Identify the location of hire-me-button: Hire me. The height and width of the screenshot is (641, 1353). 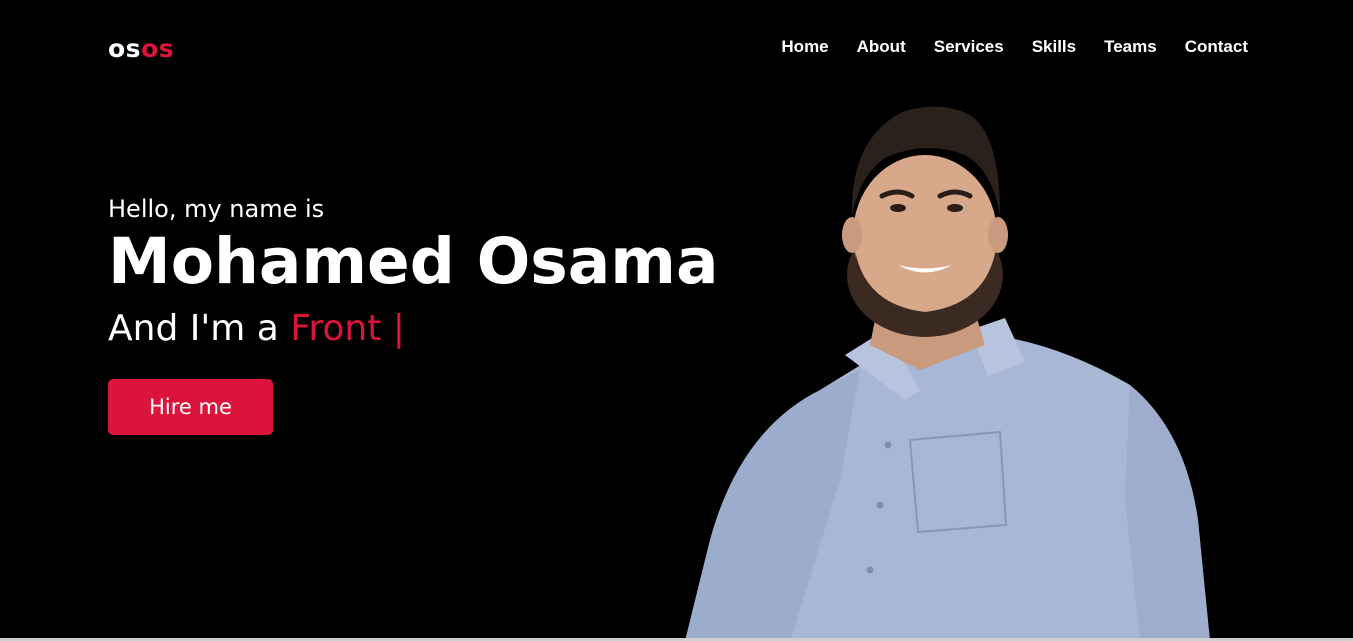
(190, 407).